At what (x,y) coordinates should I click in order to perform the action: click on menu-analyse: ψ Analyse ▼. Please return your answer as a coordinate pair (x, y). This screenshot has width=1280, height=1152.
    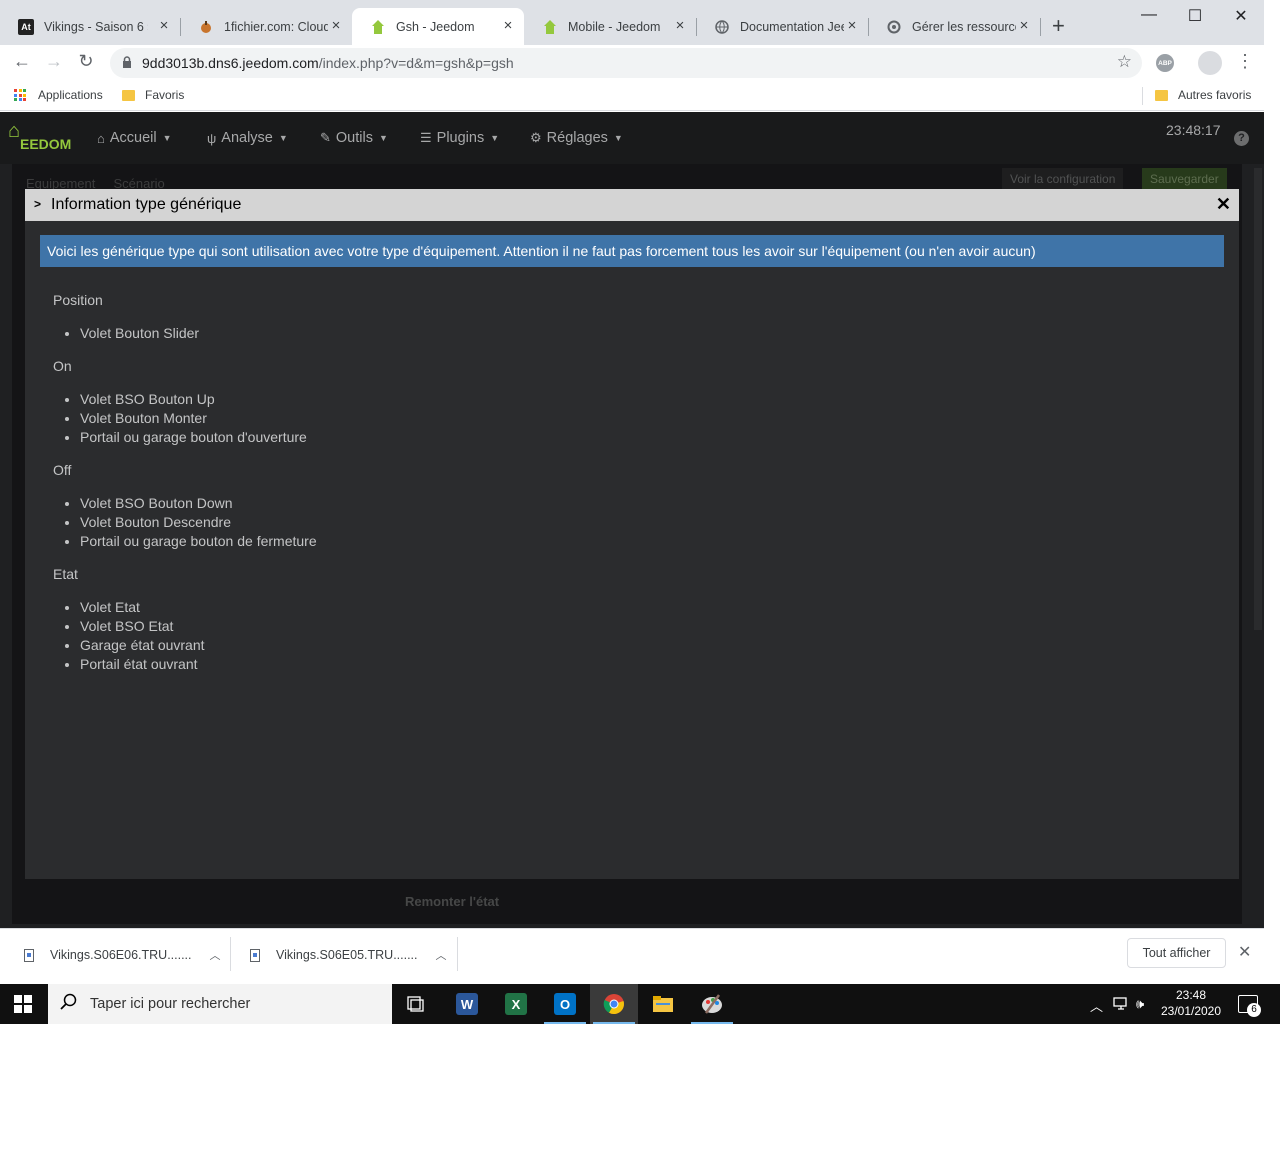
    Looking at the image, I should click on (247, 138).